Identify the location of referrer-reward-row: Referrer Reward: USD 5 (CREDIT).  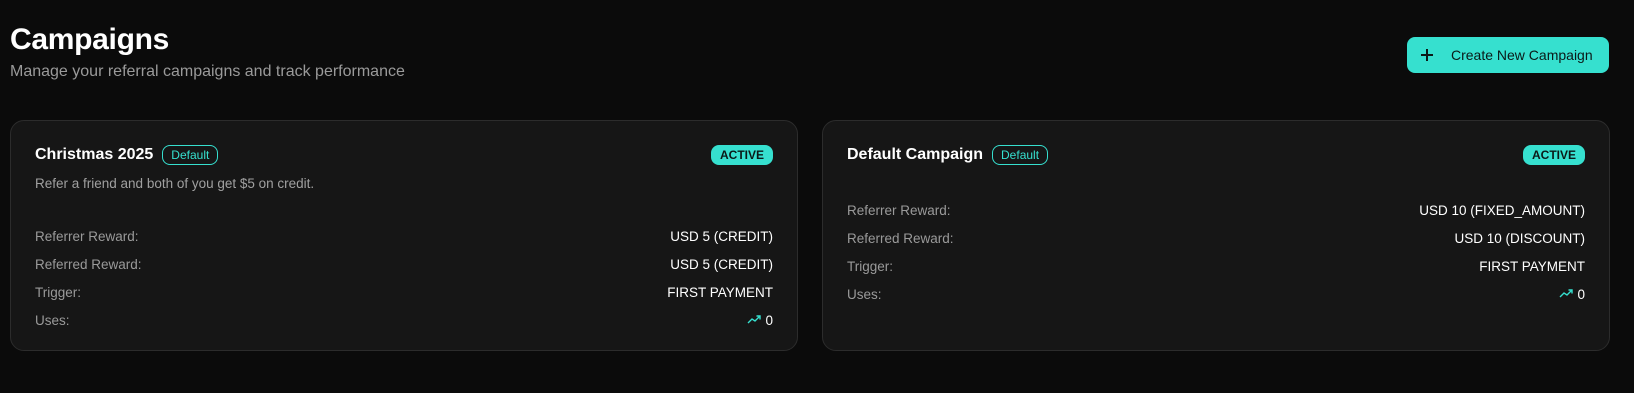
(404, 236).